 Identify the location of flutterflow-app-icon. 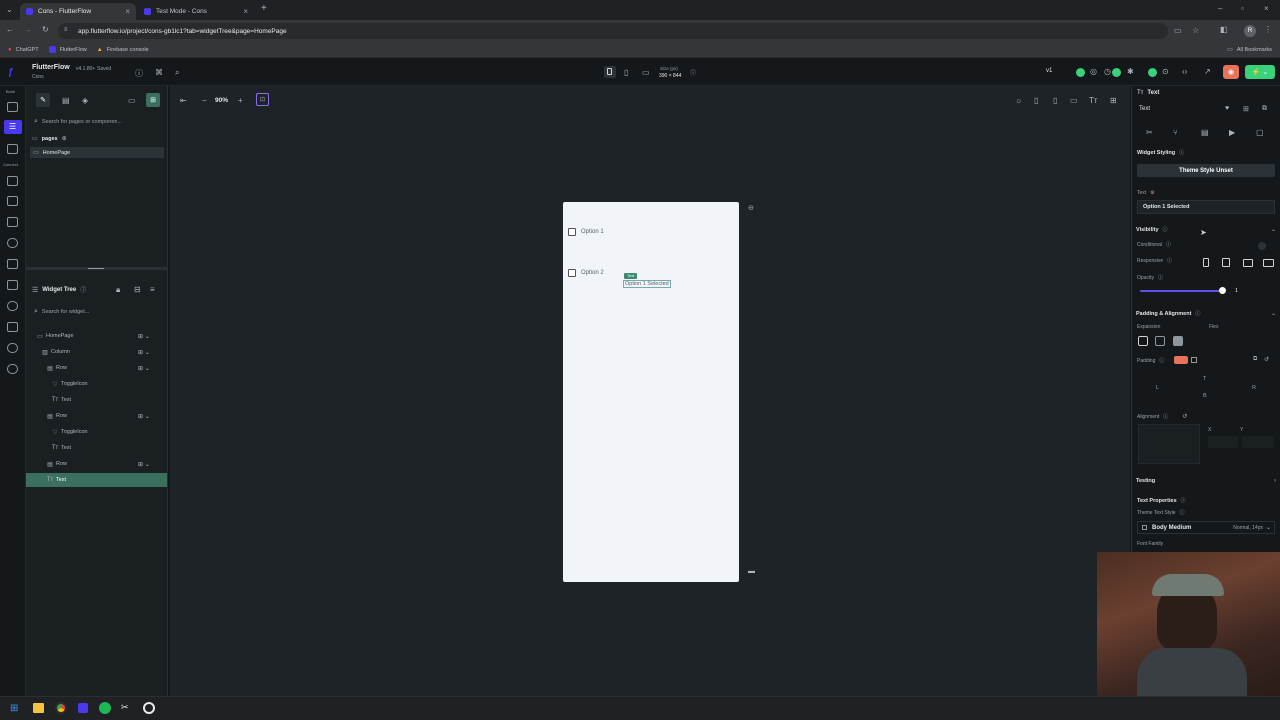
(83, 708).